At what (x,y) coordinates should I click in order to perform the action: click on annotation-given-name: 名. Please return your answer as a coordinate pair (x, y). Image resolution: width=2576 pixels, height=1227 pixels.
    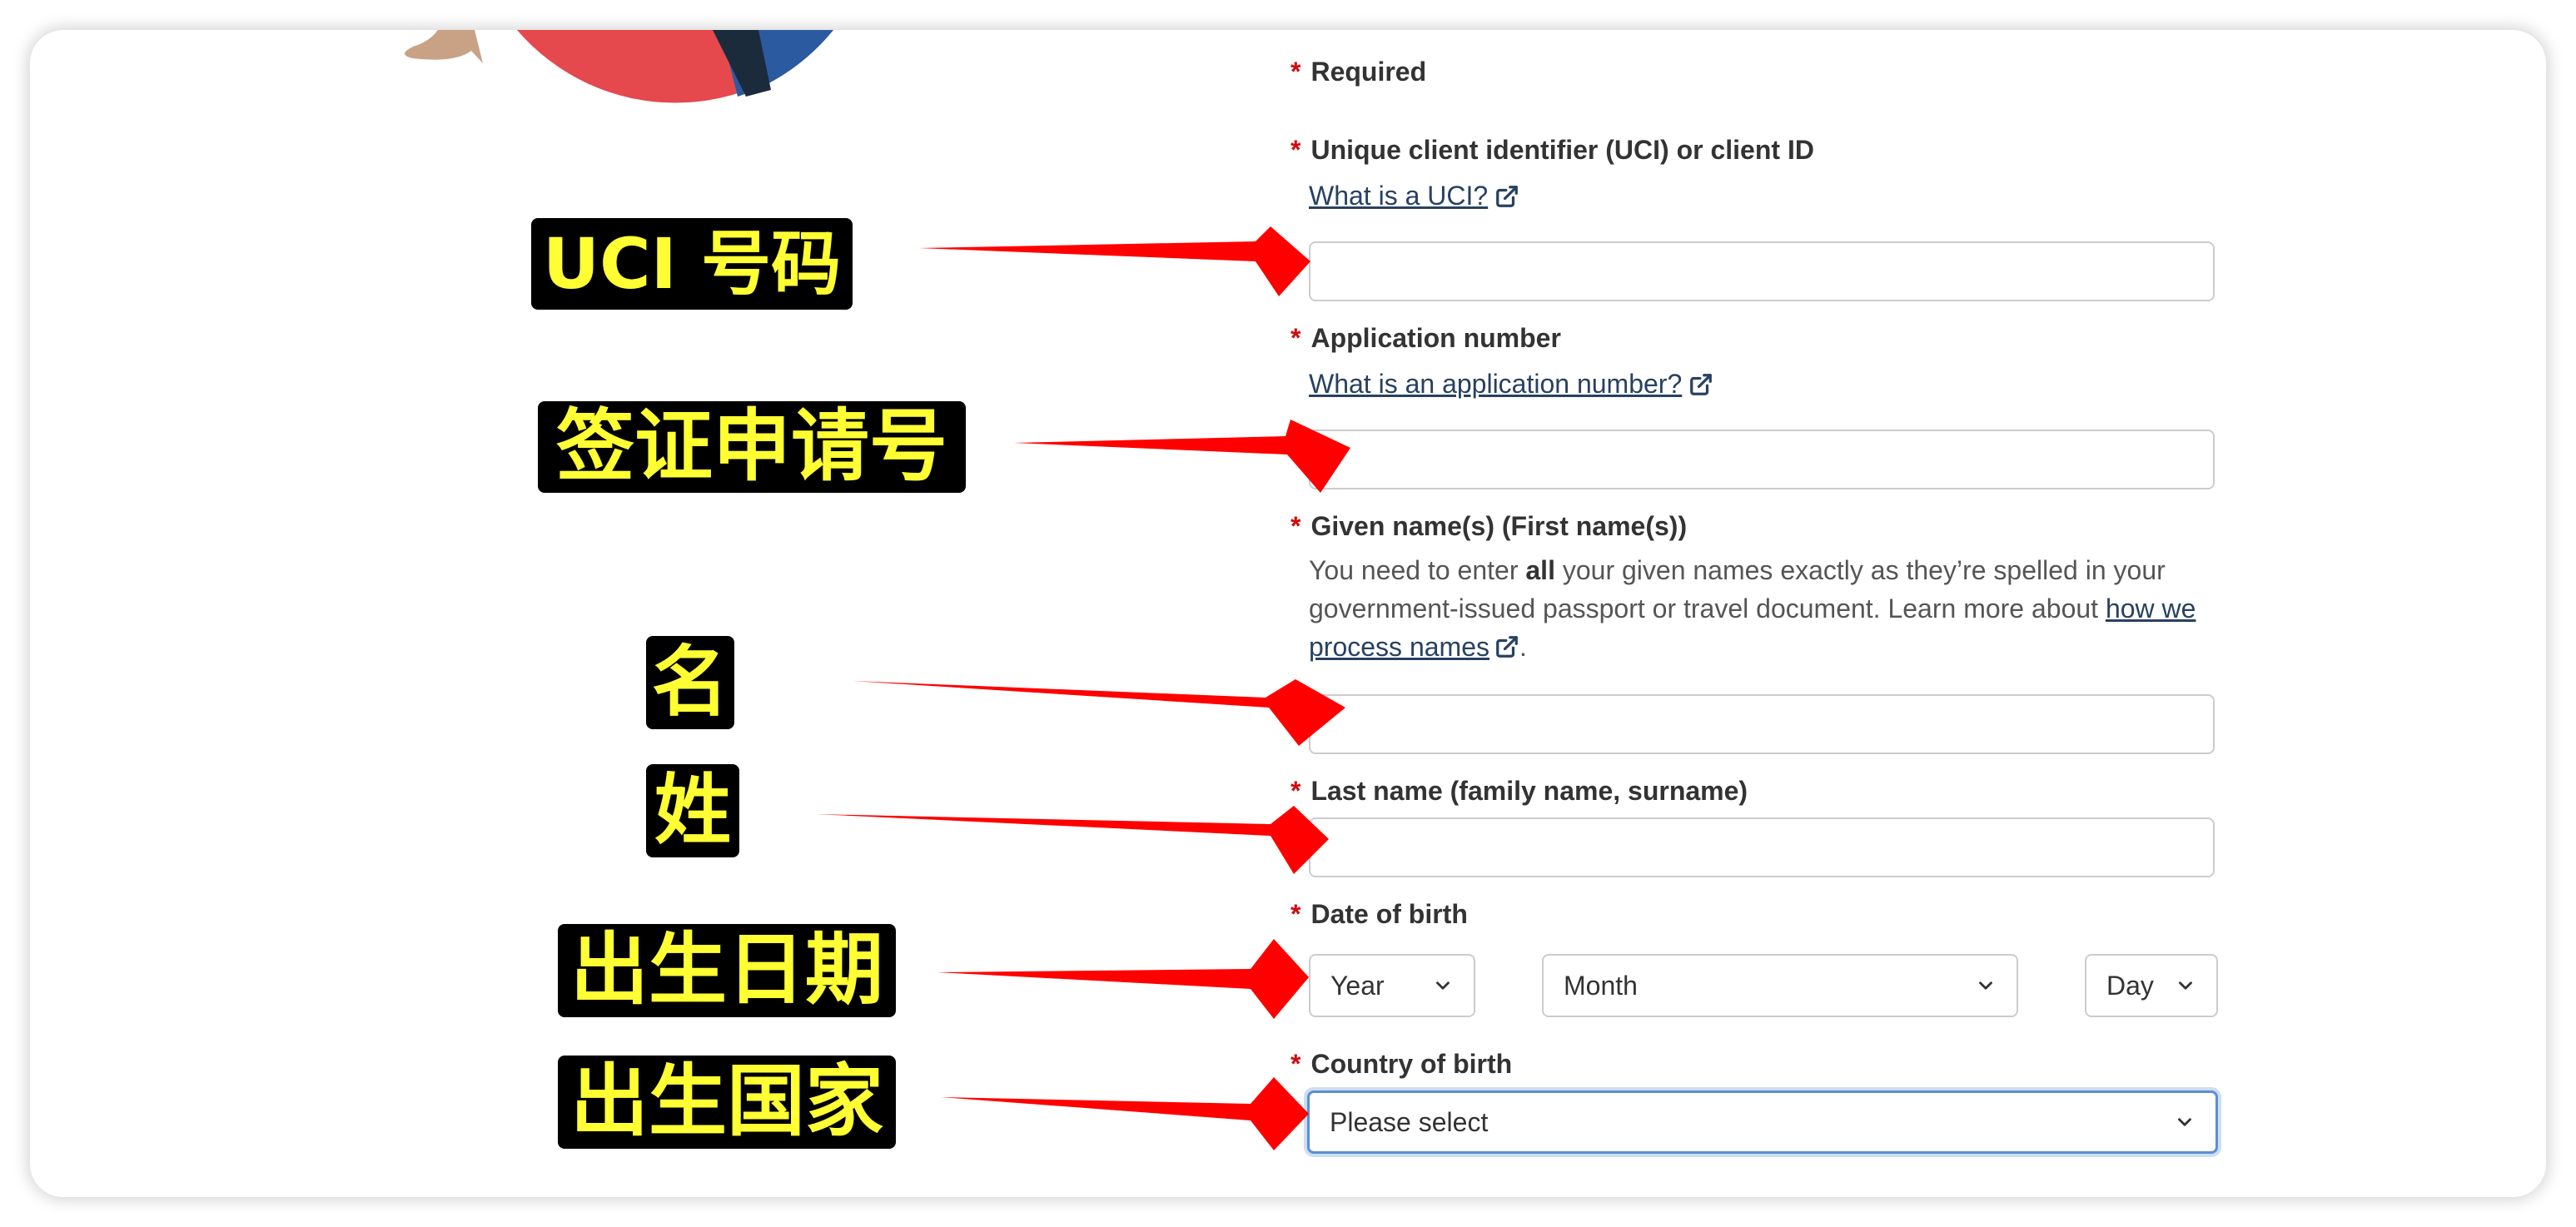
    Looking at the image, I should click on (690, 683).